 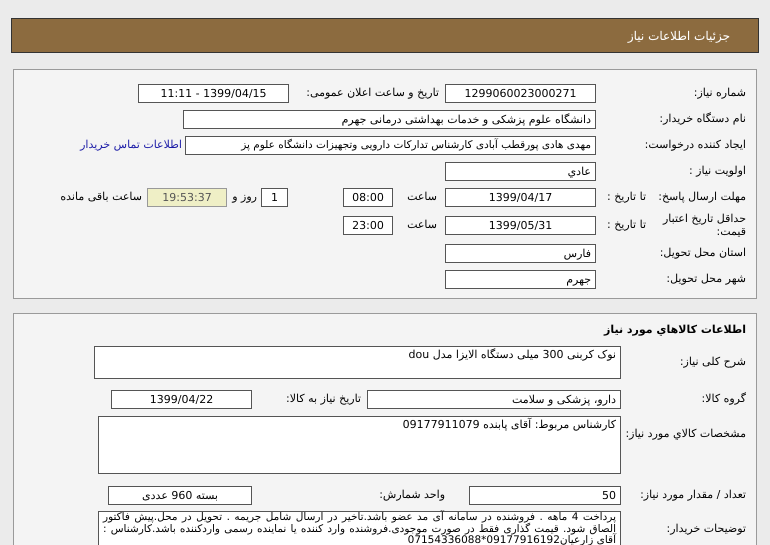 What do you see at coordinates (180, 495) in the screenshot?
I see `text-field: بسته 960 عددی` at bounding box center [180, 495].